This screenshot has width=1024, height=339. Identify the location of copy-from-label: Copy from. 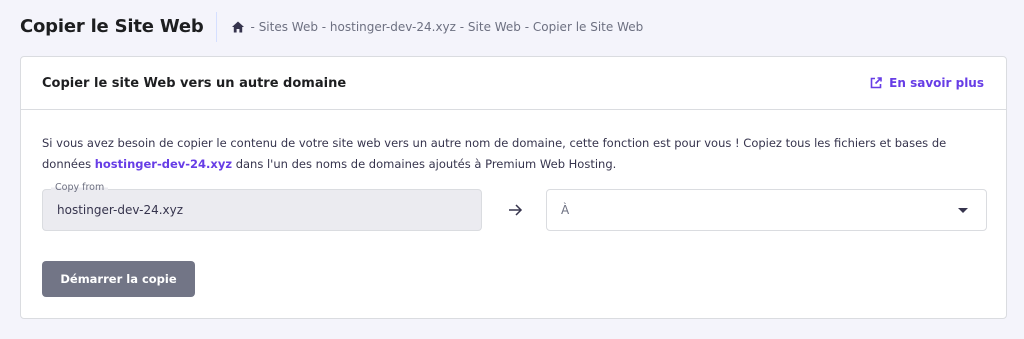
(80, 187).